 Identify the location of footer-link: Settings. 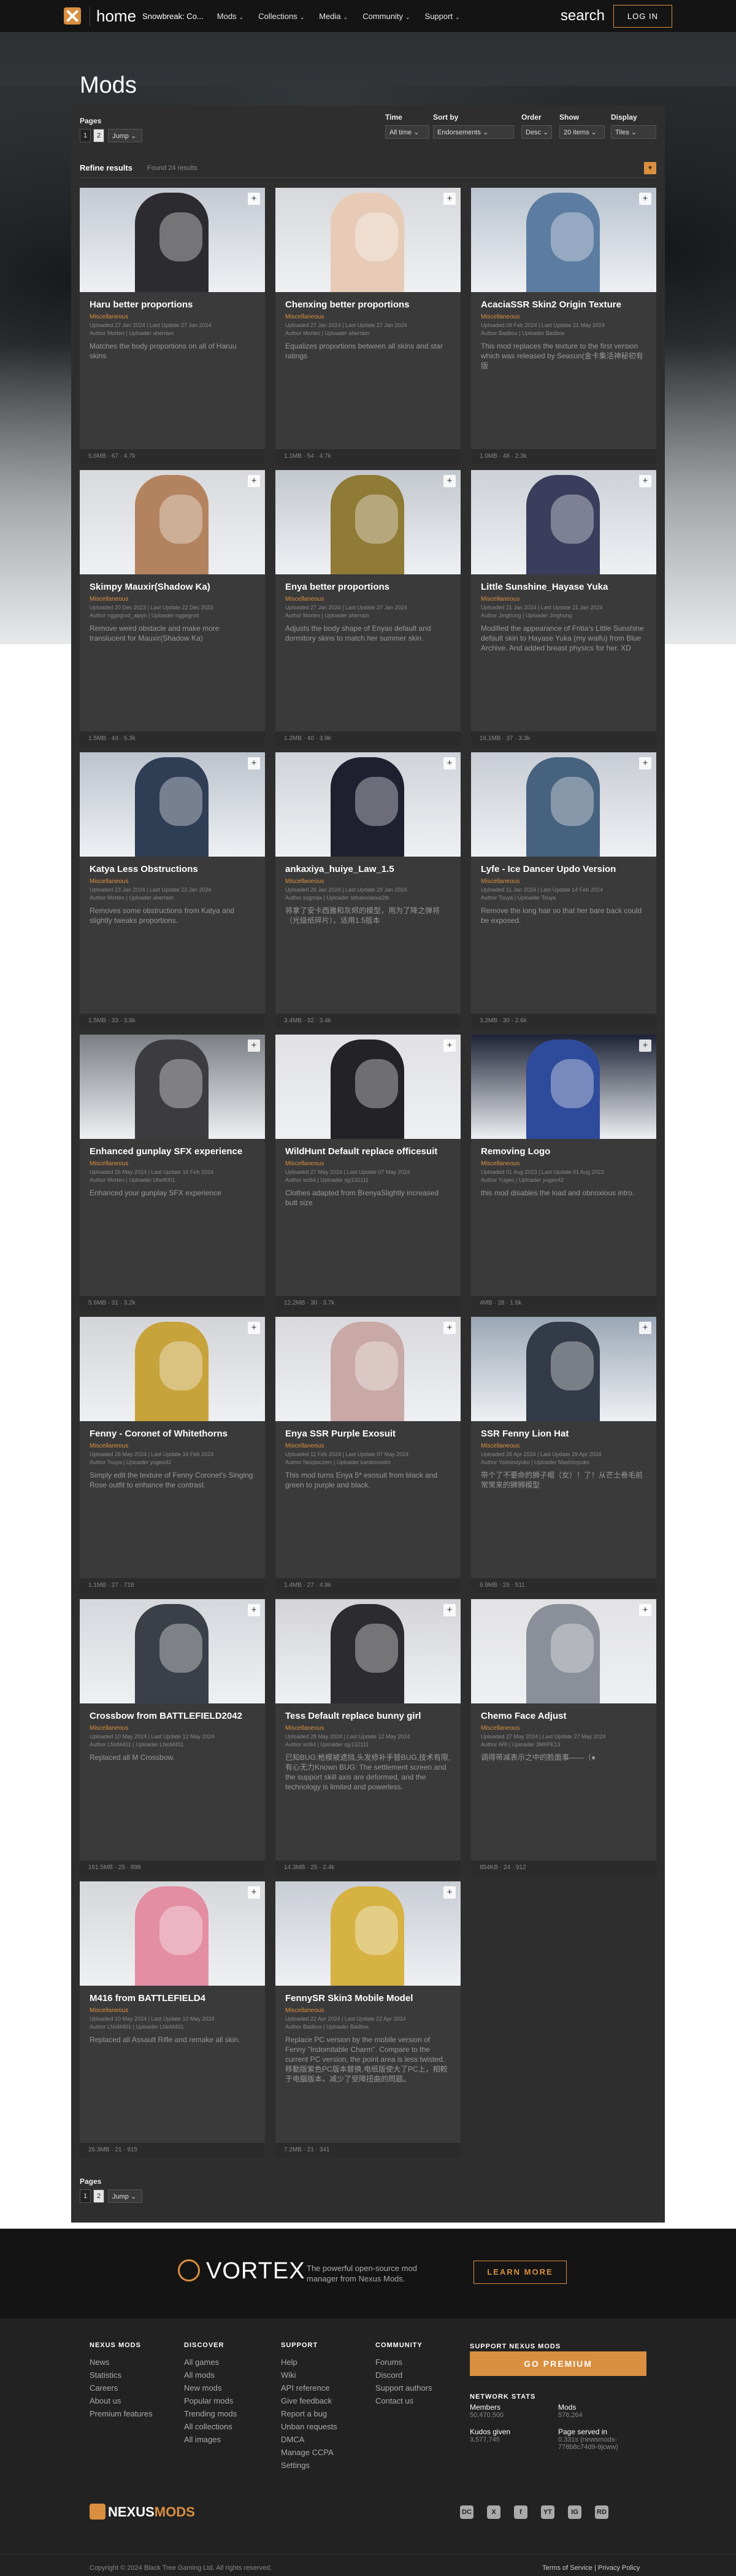
(309, 2465).